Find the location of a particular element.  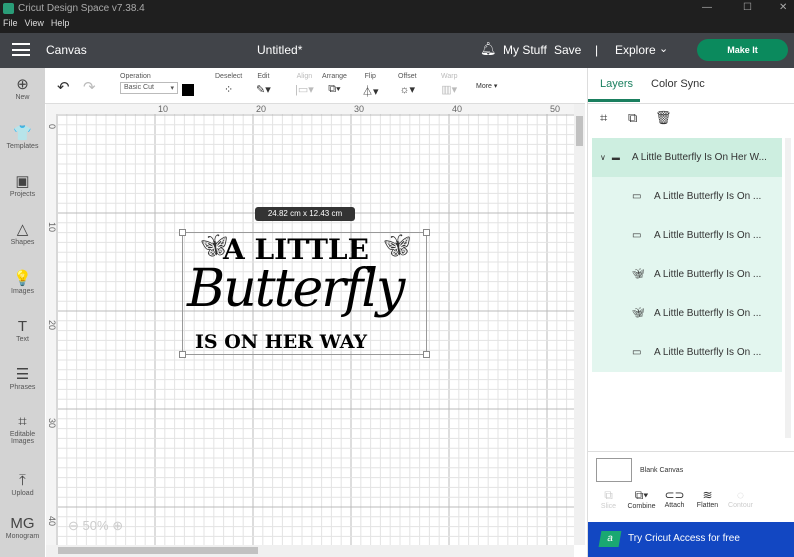

combine-button: ⧉▾ Combine is located at coordinates (641, 499).